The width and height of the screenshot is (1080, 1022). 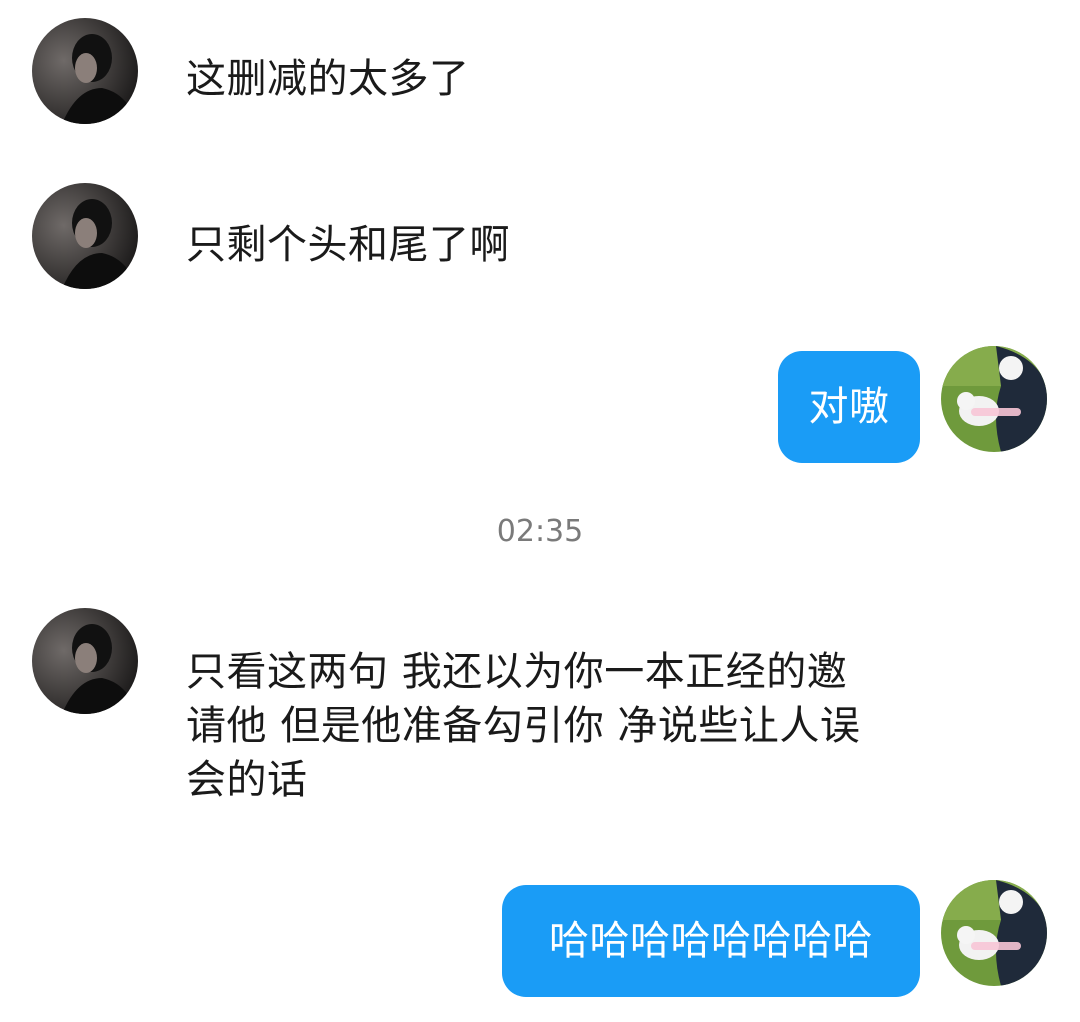 I want to click on sent-message-bubble: 哈哈哈哈哈哈哈哈, so click(x=711, y=941).